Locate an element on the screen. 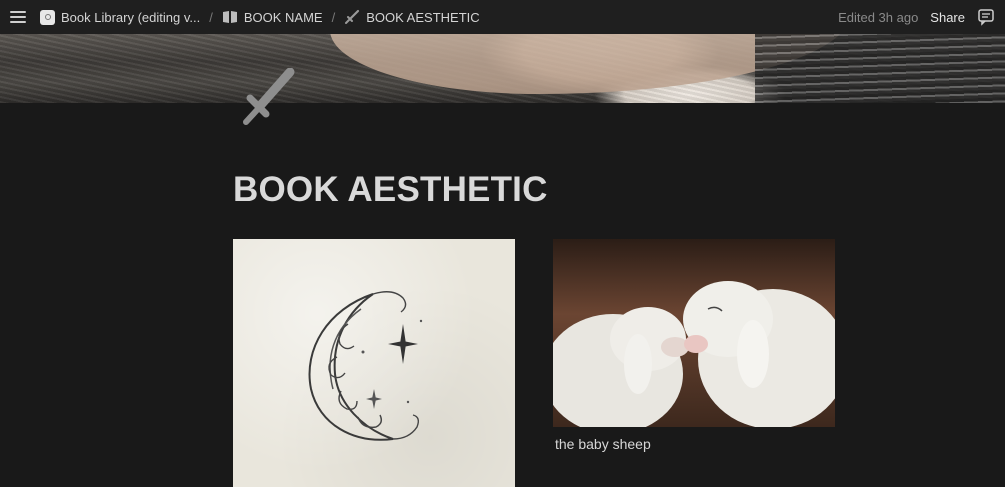 The height and width of the screenshot is (487, 1005). breadcrumb-label: BOOK AESTHETIC is located at coordinates (423, 17).